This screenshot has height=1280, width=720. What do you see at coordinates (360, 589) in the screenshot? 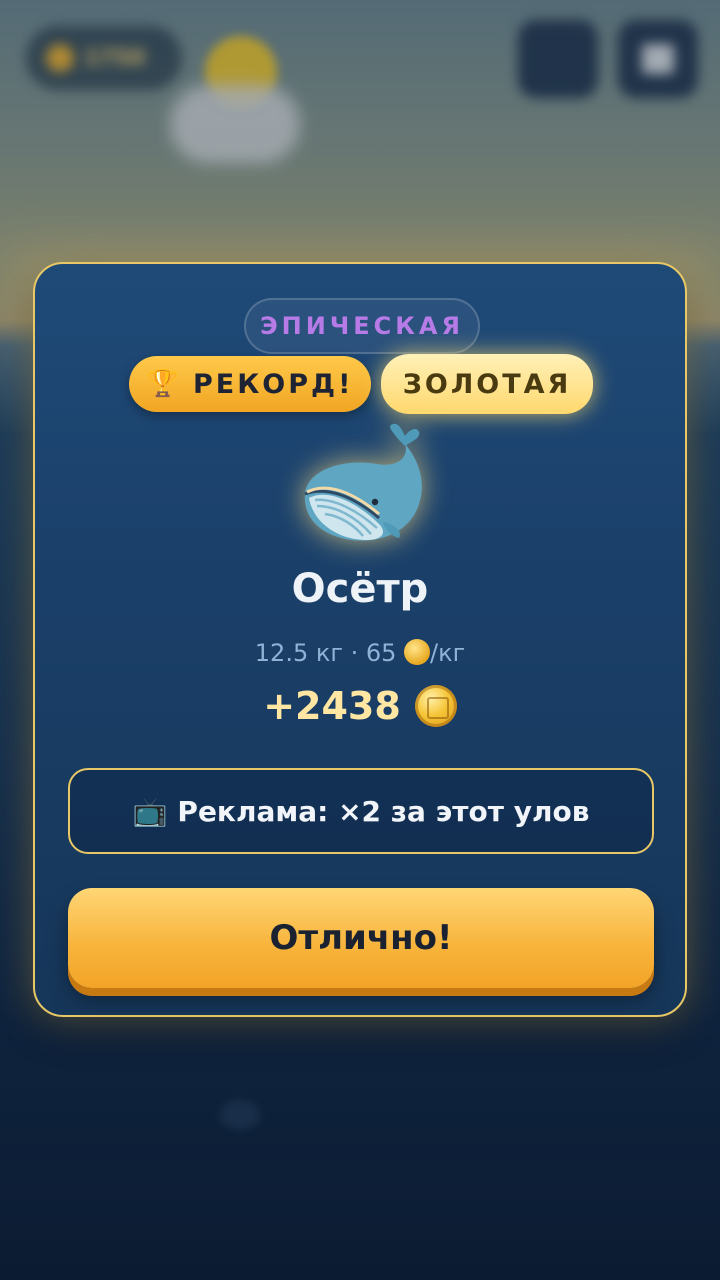
I see `fish-name: Осётр` at bounding box center [360, 589].